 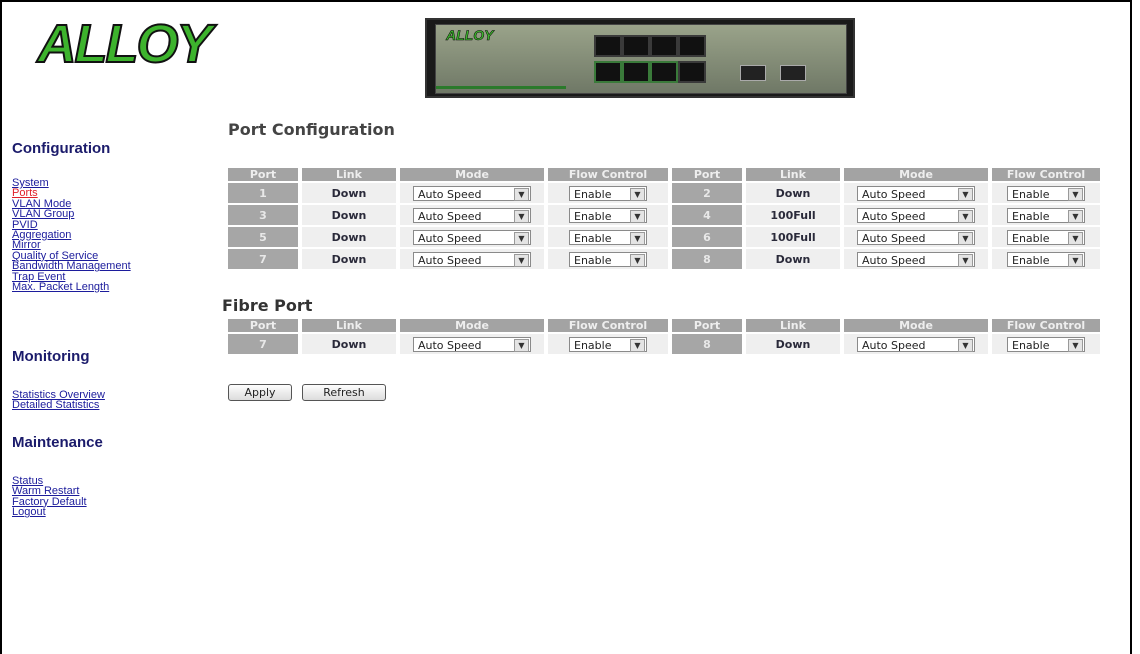 What do you see at coordinates (58, 405) in the screenshot?
I see `nav-detailed-statistics: Detailed Statistics` at bounding box center [58, 405].